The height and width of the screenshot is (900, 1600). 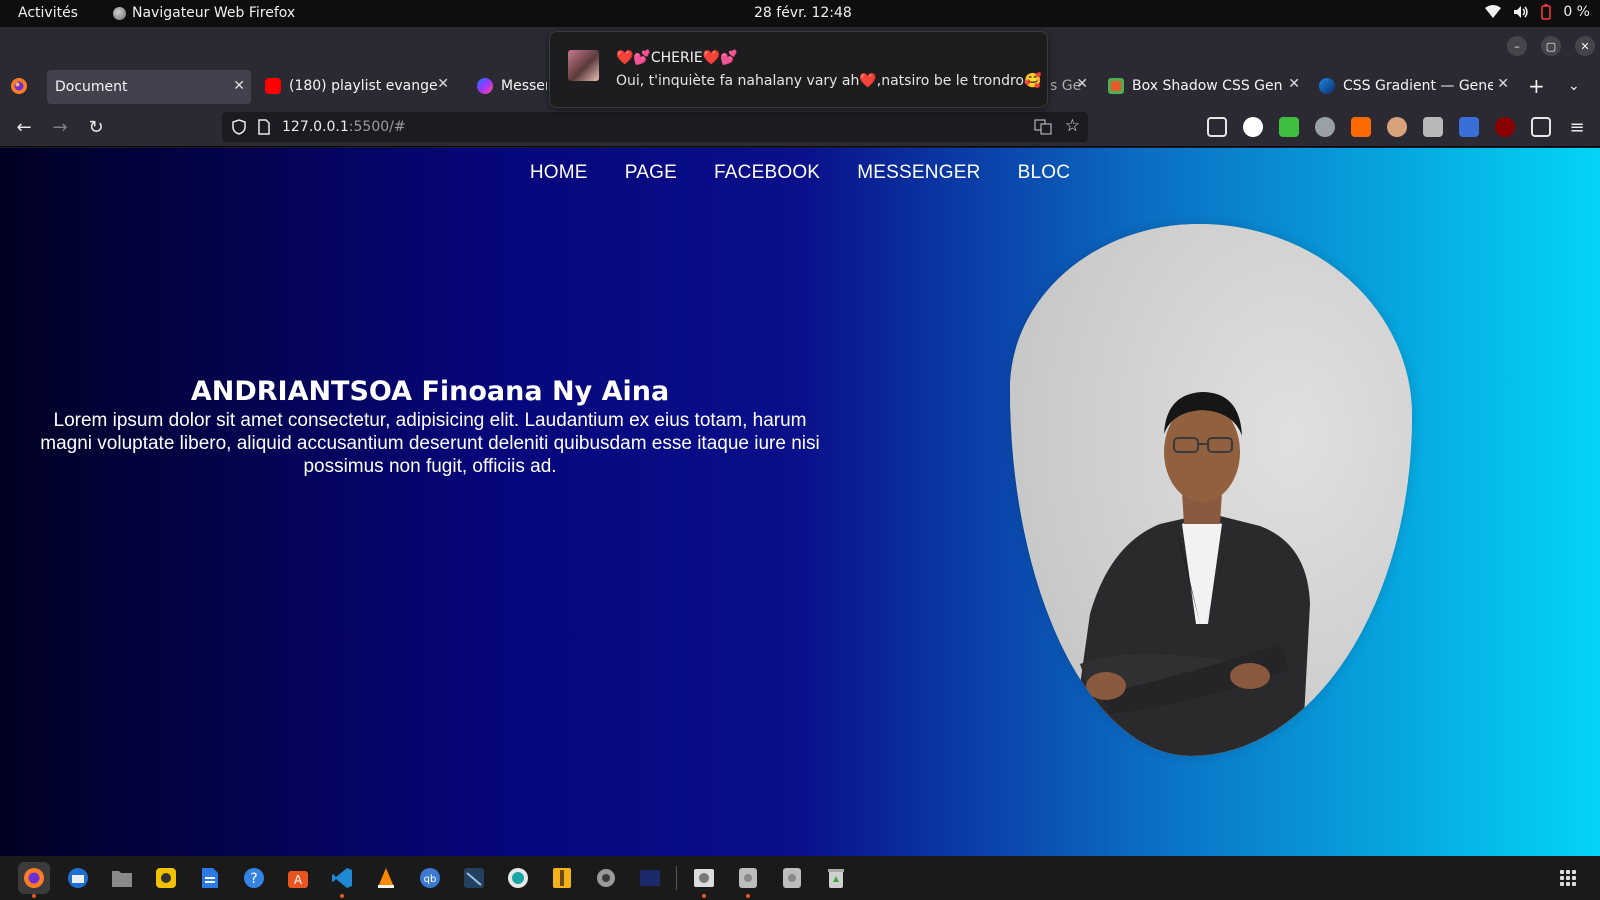 I want to click on gear-icon, so click(x=606, y=878).